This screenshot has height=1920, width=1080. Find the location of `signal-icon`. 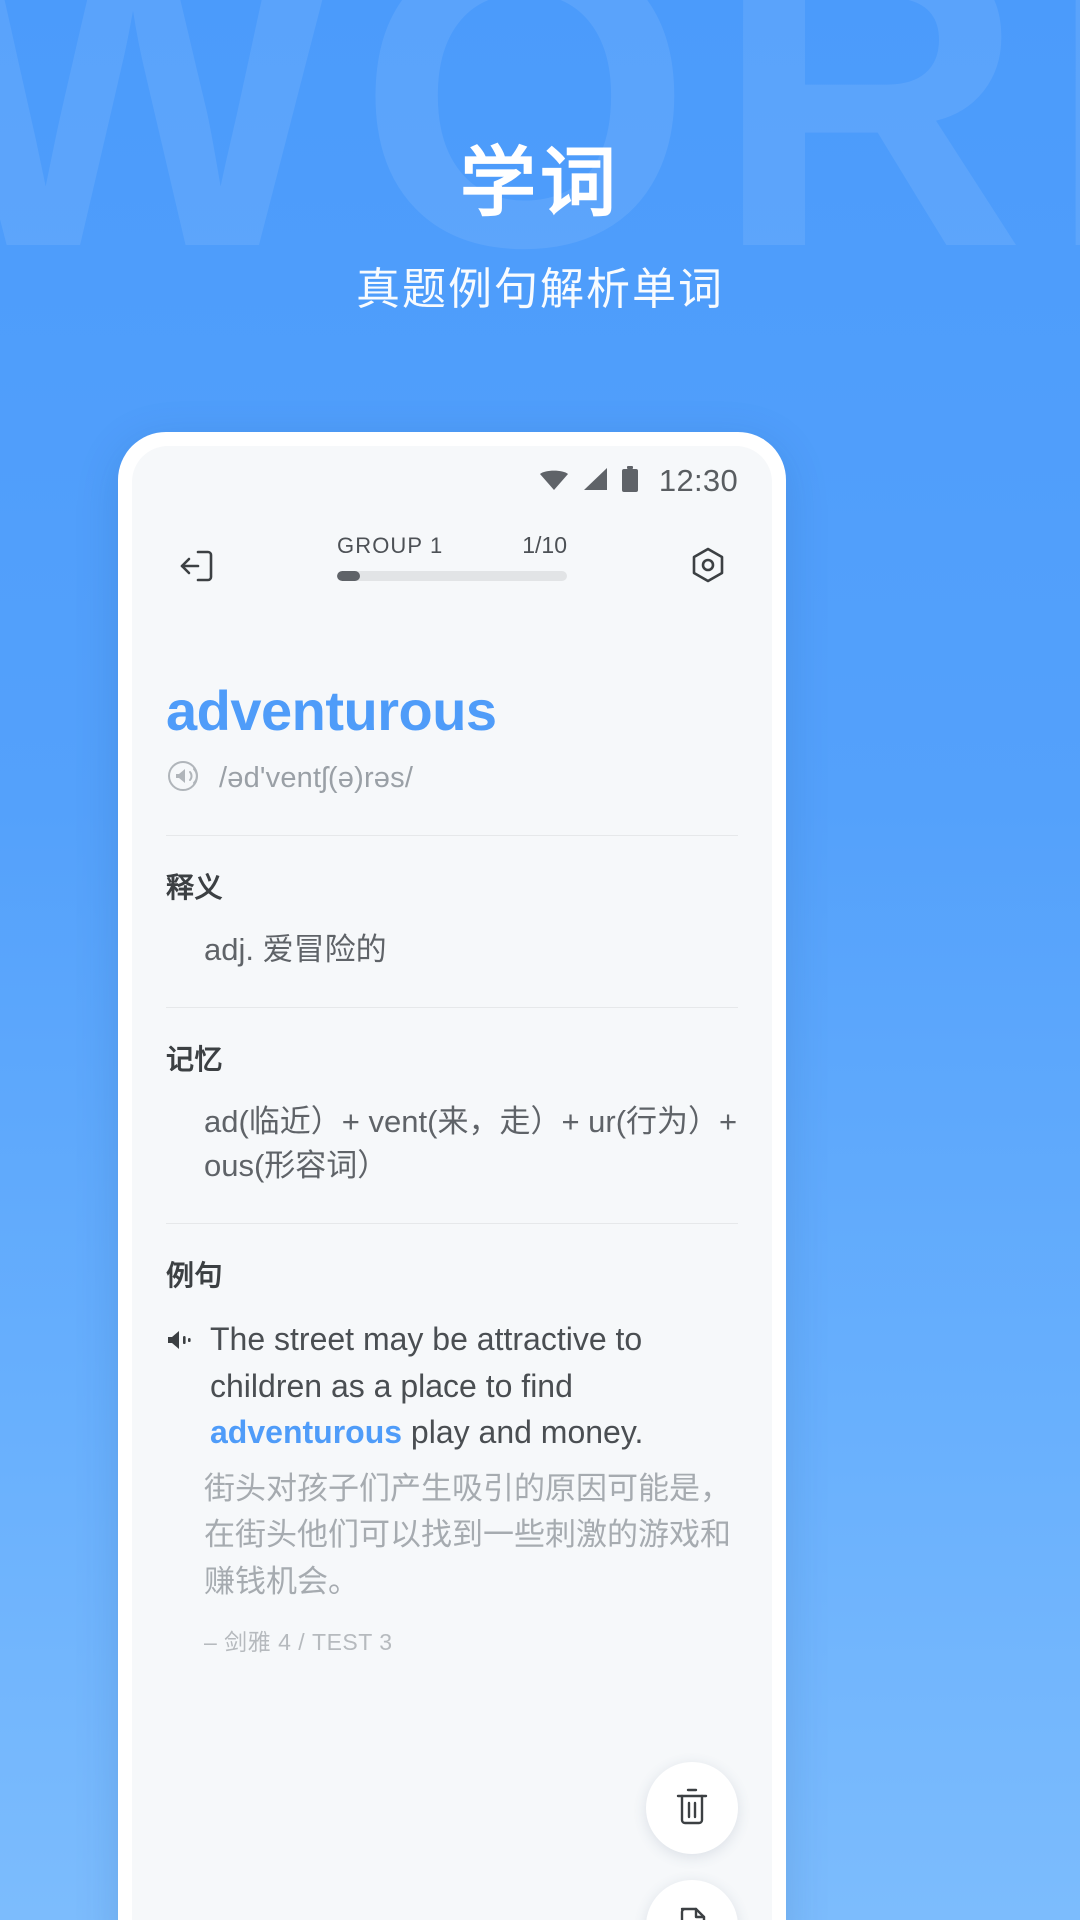

signal-icon is located at coordinates (595, 481).